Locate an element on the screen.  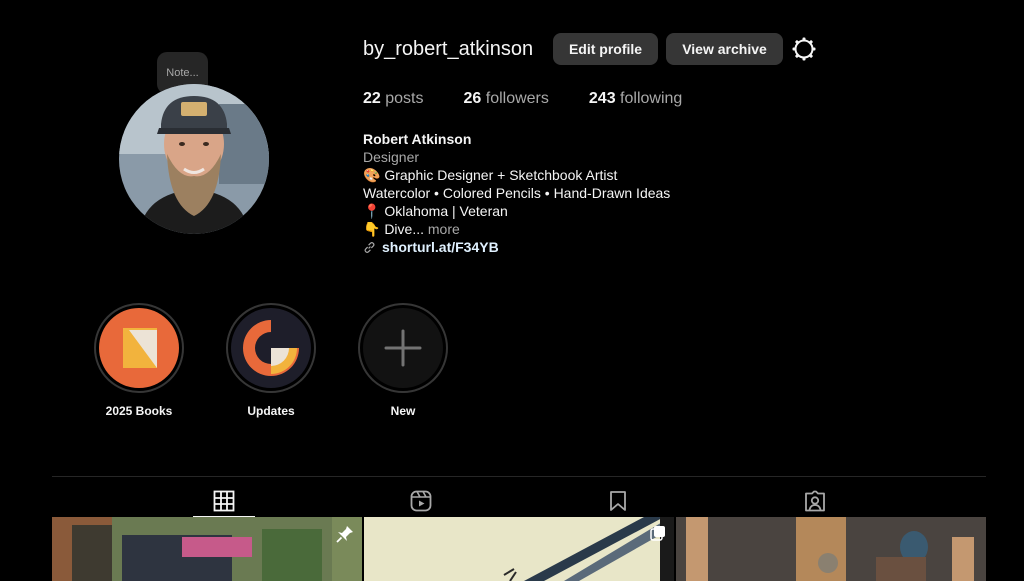
updates-cover-icon is located at coordinates (271, 348).